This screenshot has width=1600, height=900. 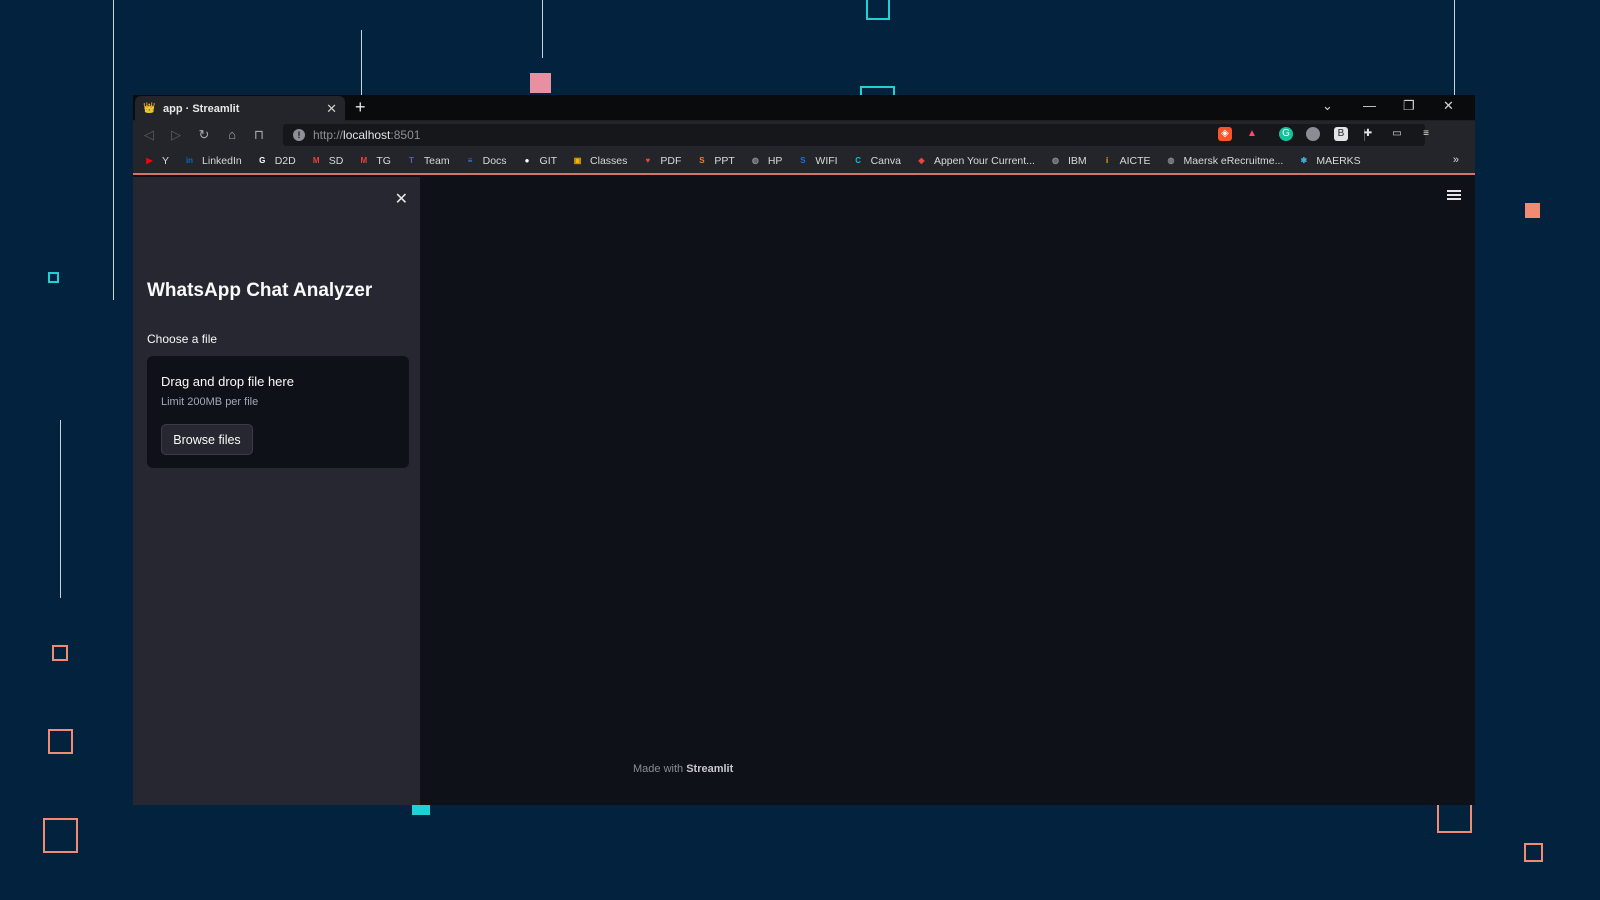 What do you see at coordinates (207, 439) in the screenshot?
I see `browse-files-button: Browse files` at bounding box center [207, 439].